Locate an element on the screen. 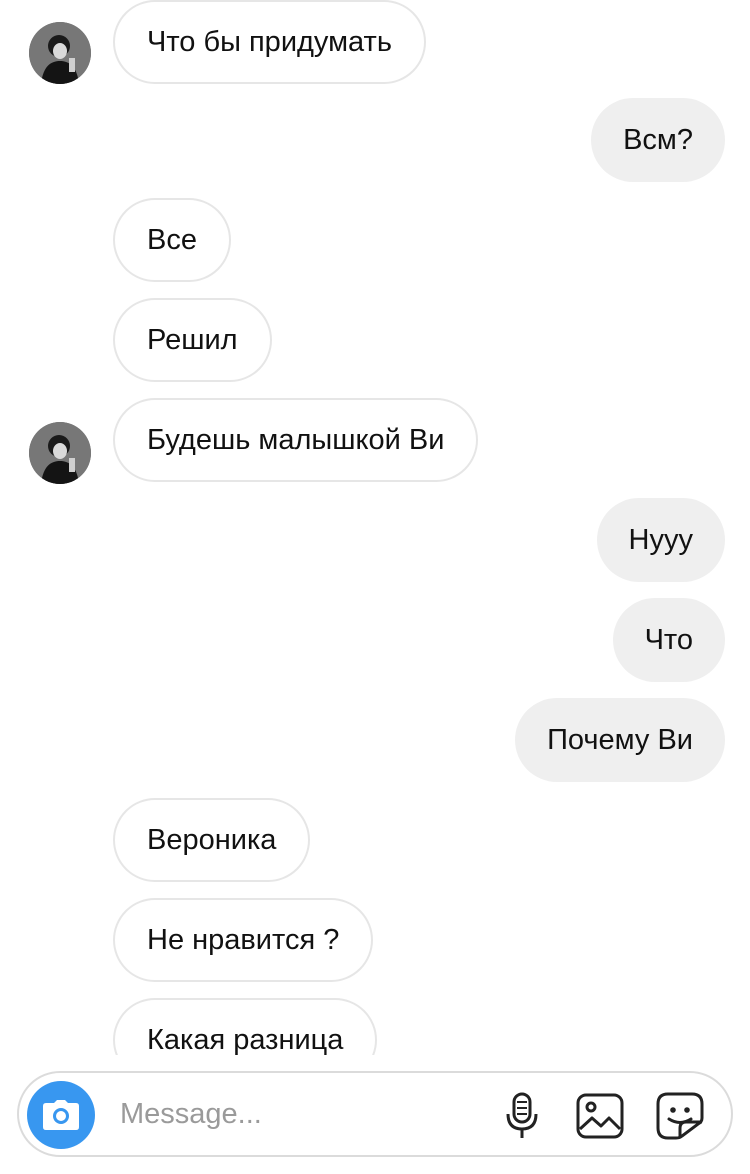 The width and height of the screenshot is (750, 1174). gallery-icon is located at coordinates (600, 1116).